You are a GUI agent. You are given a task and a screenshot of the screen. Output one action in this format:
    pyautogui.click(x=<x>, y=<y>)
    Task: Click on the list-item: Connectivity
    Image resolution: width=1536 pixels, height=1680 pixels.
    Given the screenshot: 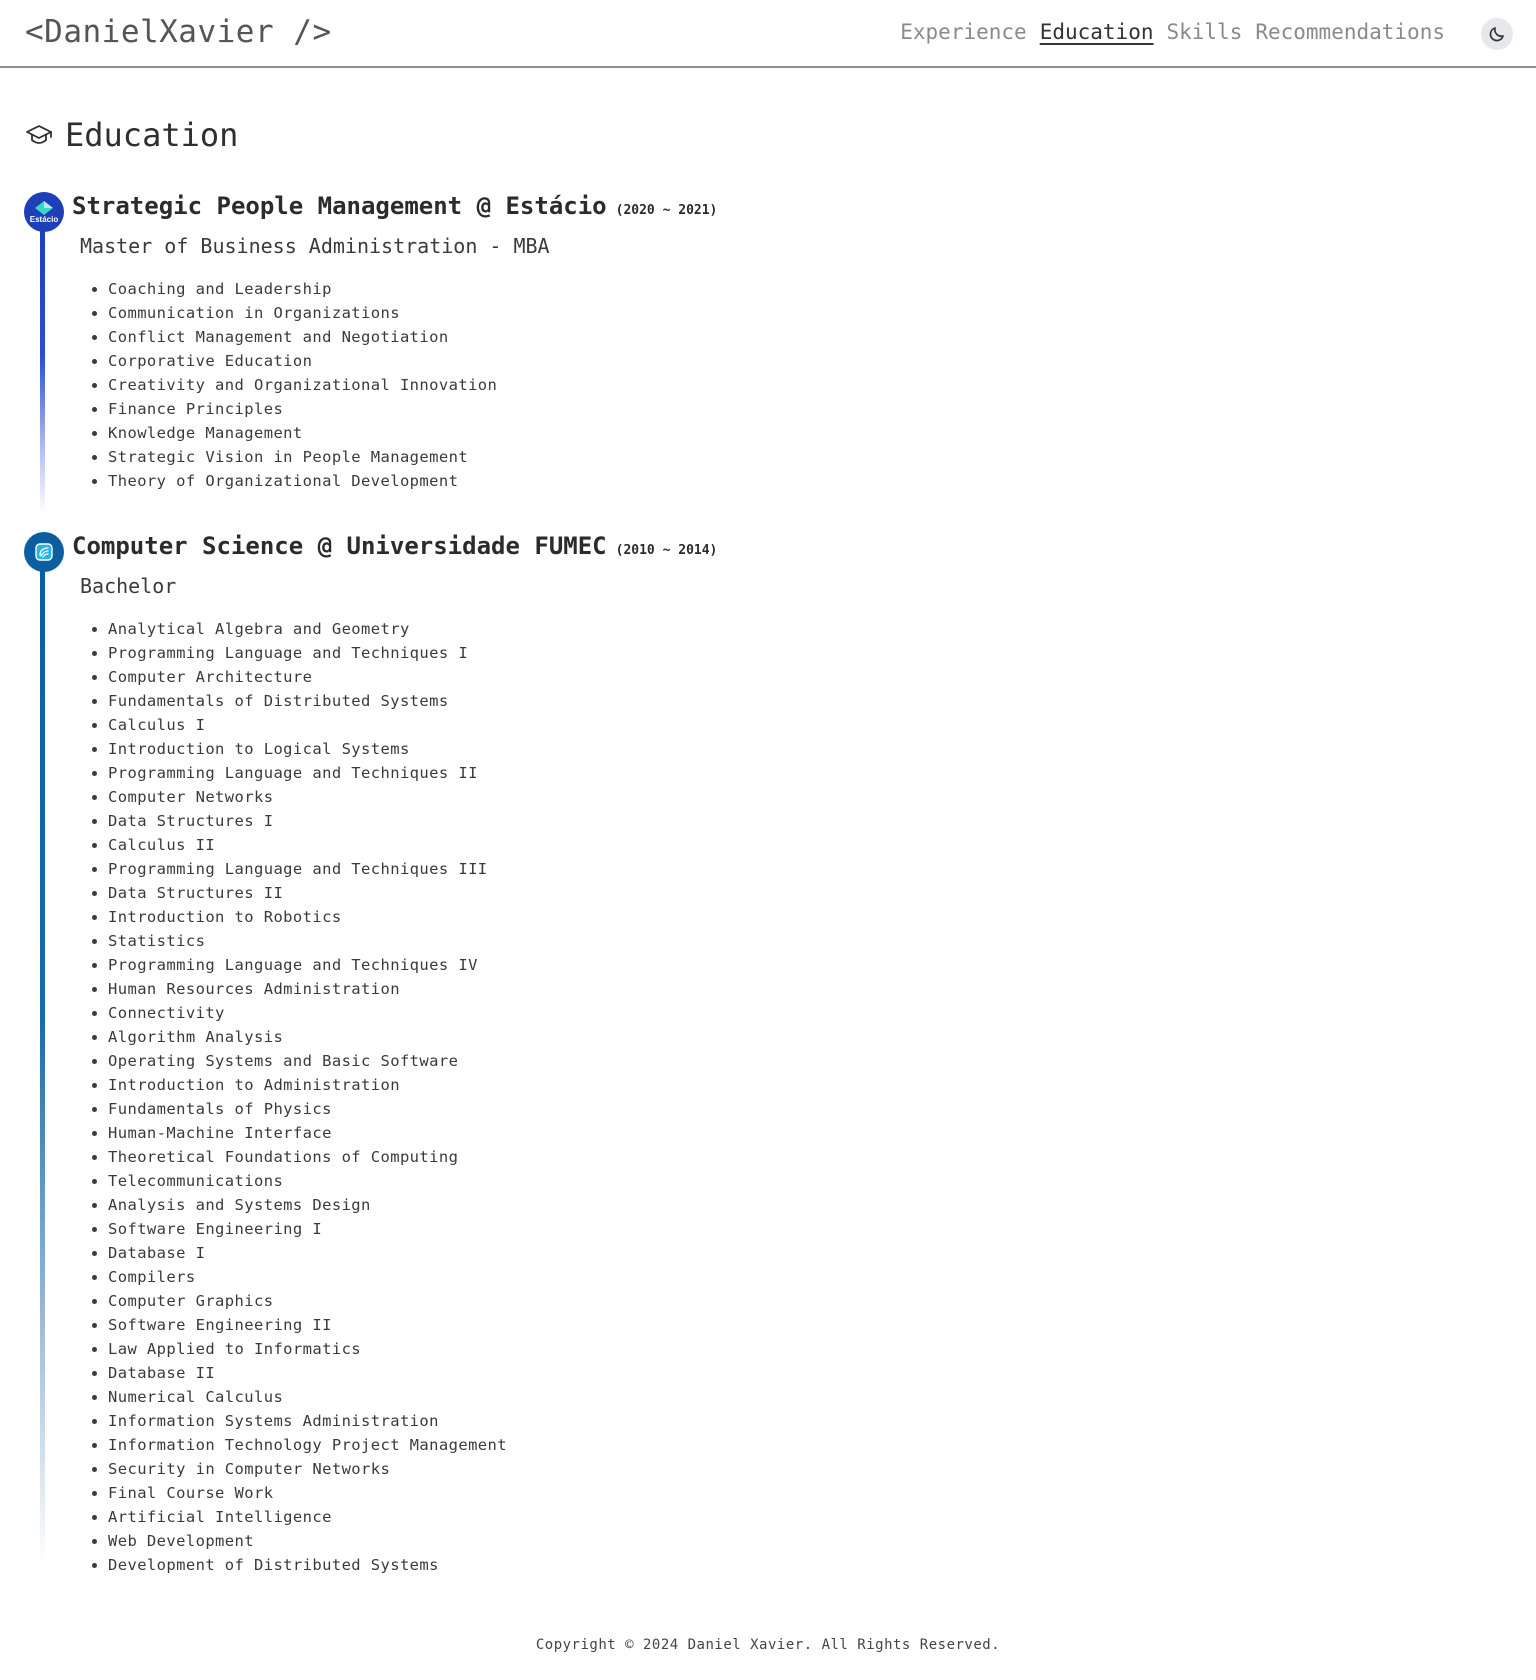 What is the action you would take?
    pyautogui.click(x=307, y=1013)
    